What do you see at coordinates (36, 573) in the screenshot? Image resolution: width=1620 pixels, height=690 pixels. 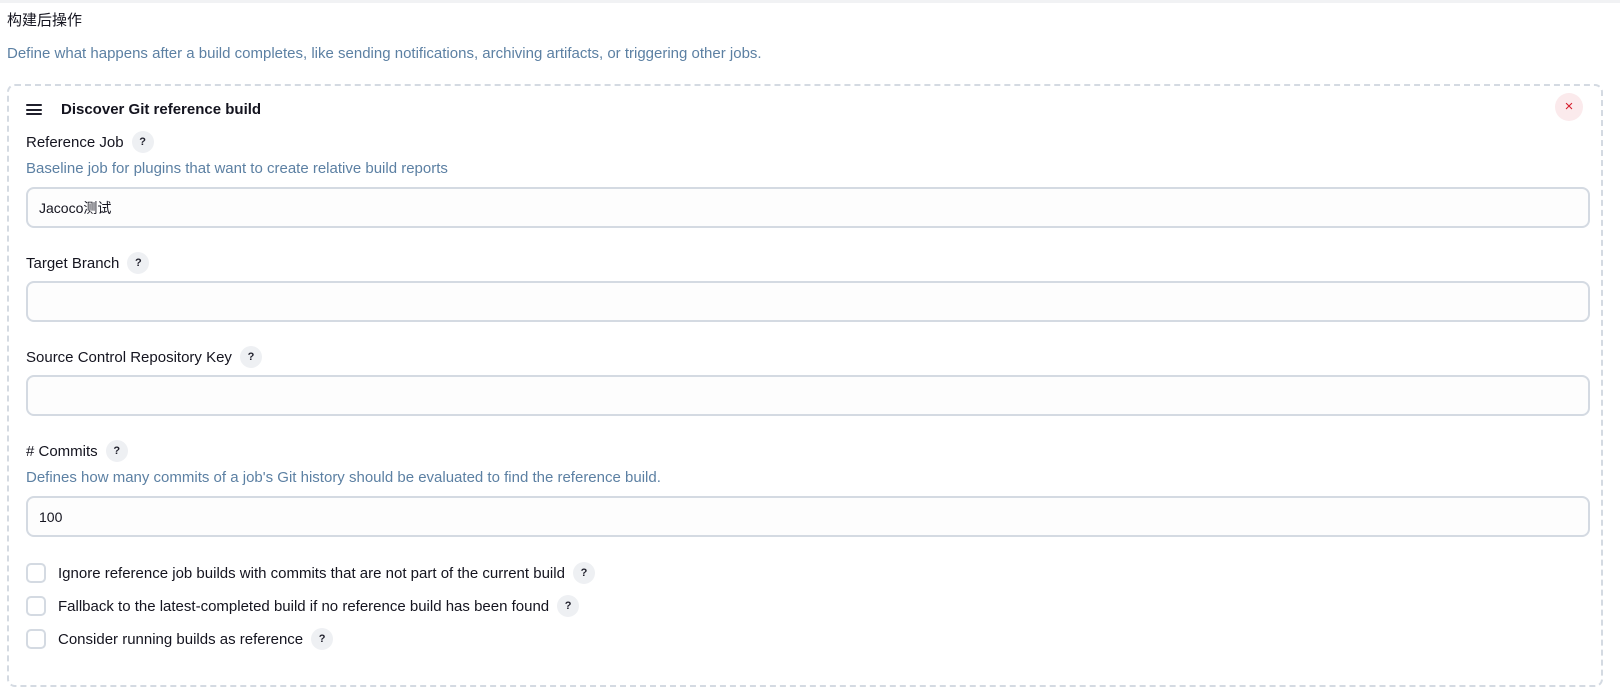 I see `ignore-commits-checkbox` at bounding box center [36, 573].